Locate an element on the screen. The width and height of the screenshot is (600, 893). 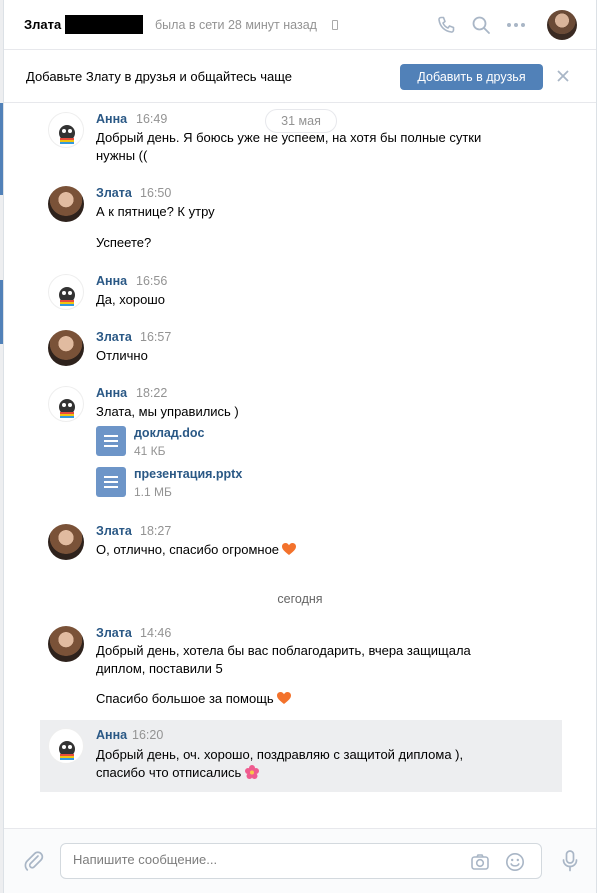
message: Злата 18:27 О, отлично, спасибо огромное is located at coordinates (301, 541).